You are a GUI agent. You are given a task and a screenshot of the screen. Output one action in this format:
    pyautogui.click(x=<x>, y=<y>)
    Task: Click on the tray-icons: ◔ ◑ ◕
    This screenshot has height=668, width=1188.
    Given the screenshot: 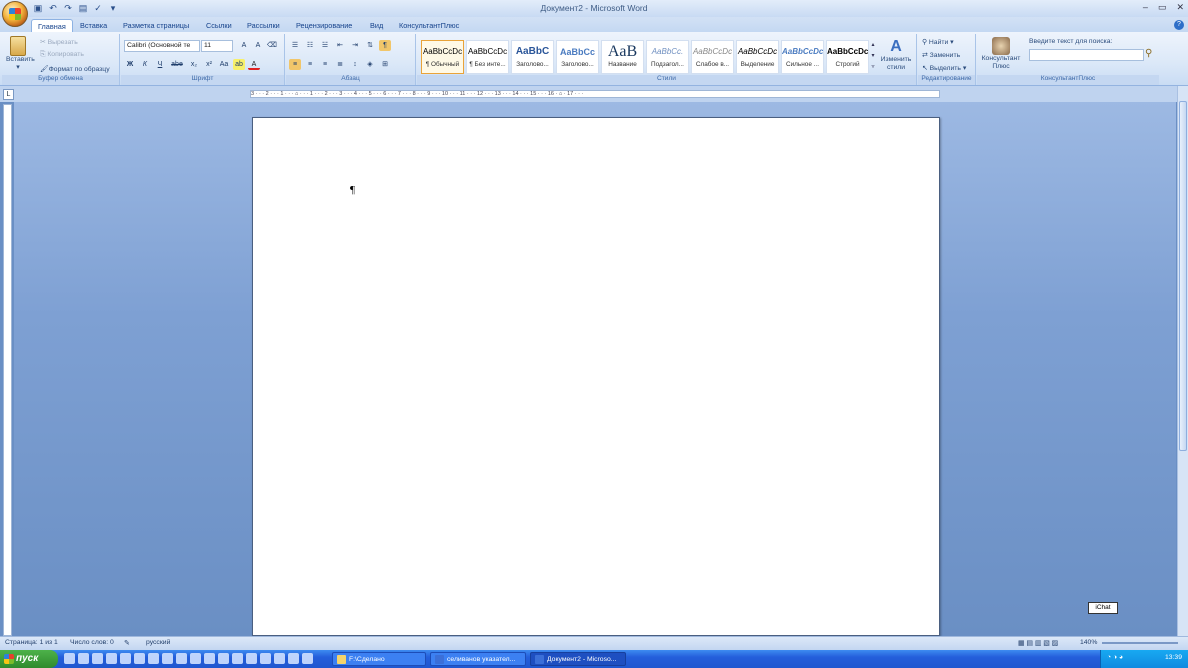 What is the action you would take?
    pyautogui.click(x=1115, y=657)
    